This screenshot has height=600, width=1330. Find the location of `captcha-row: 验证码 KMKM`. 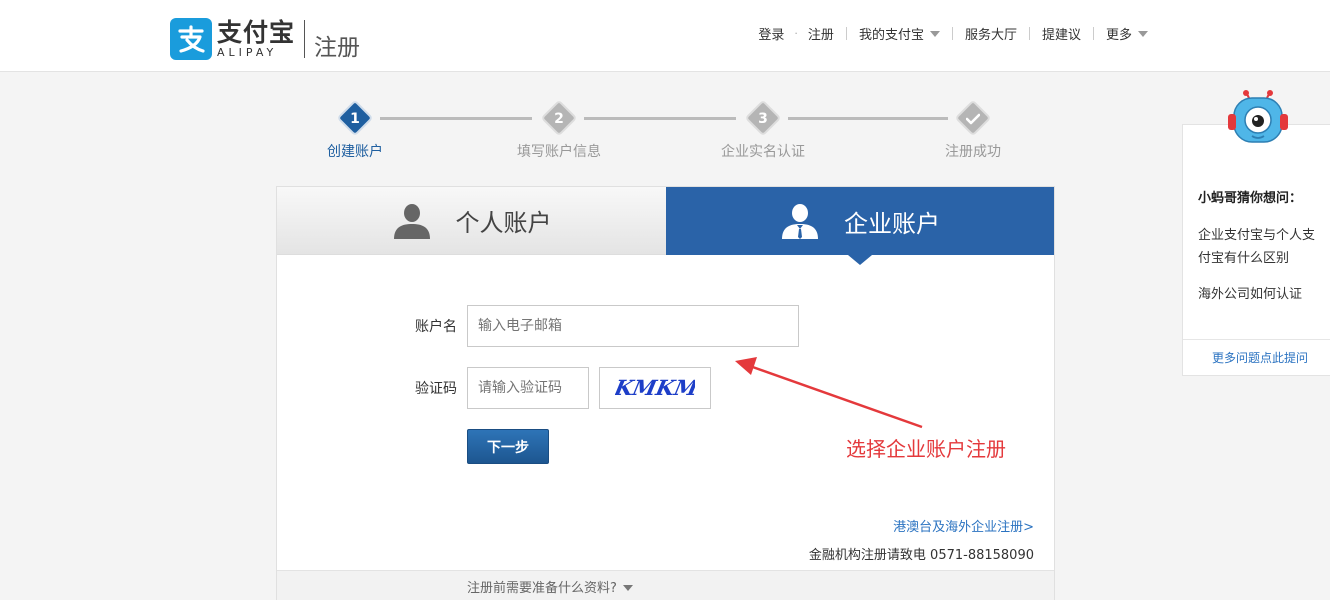

captcha-row: 验证码 KMKM is located at coordinates (544, 388).